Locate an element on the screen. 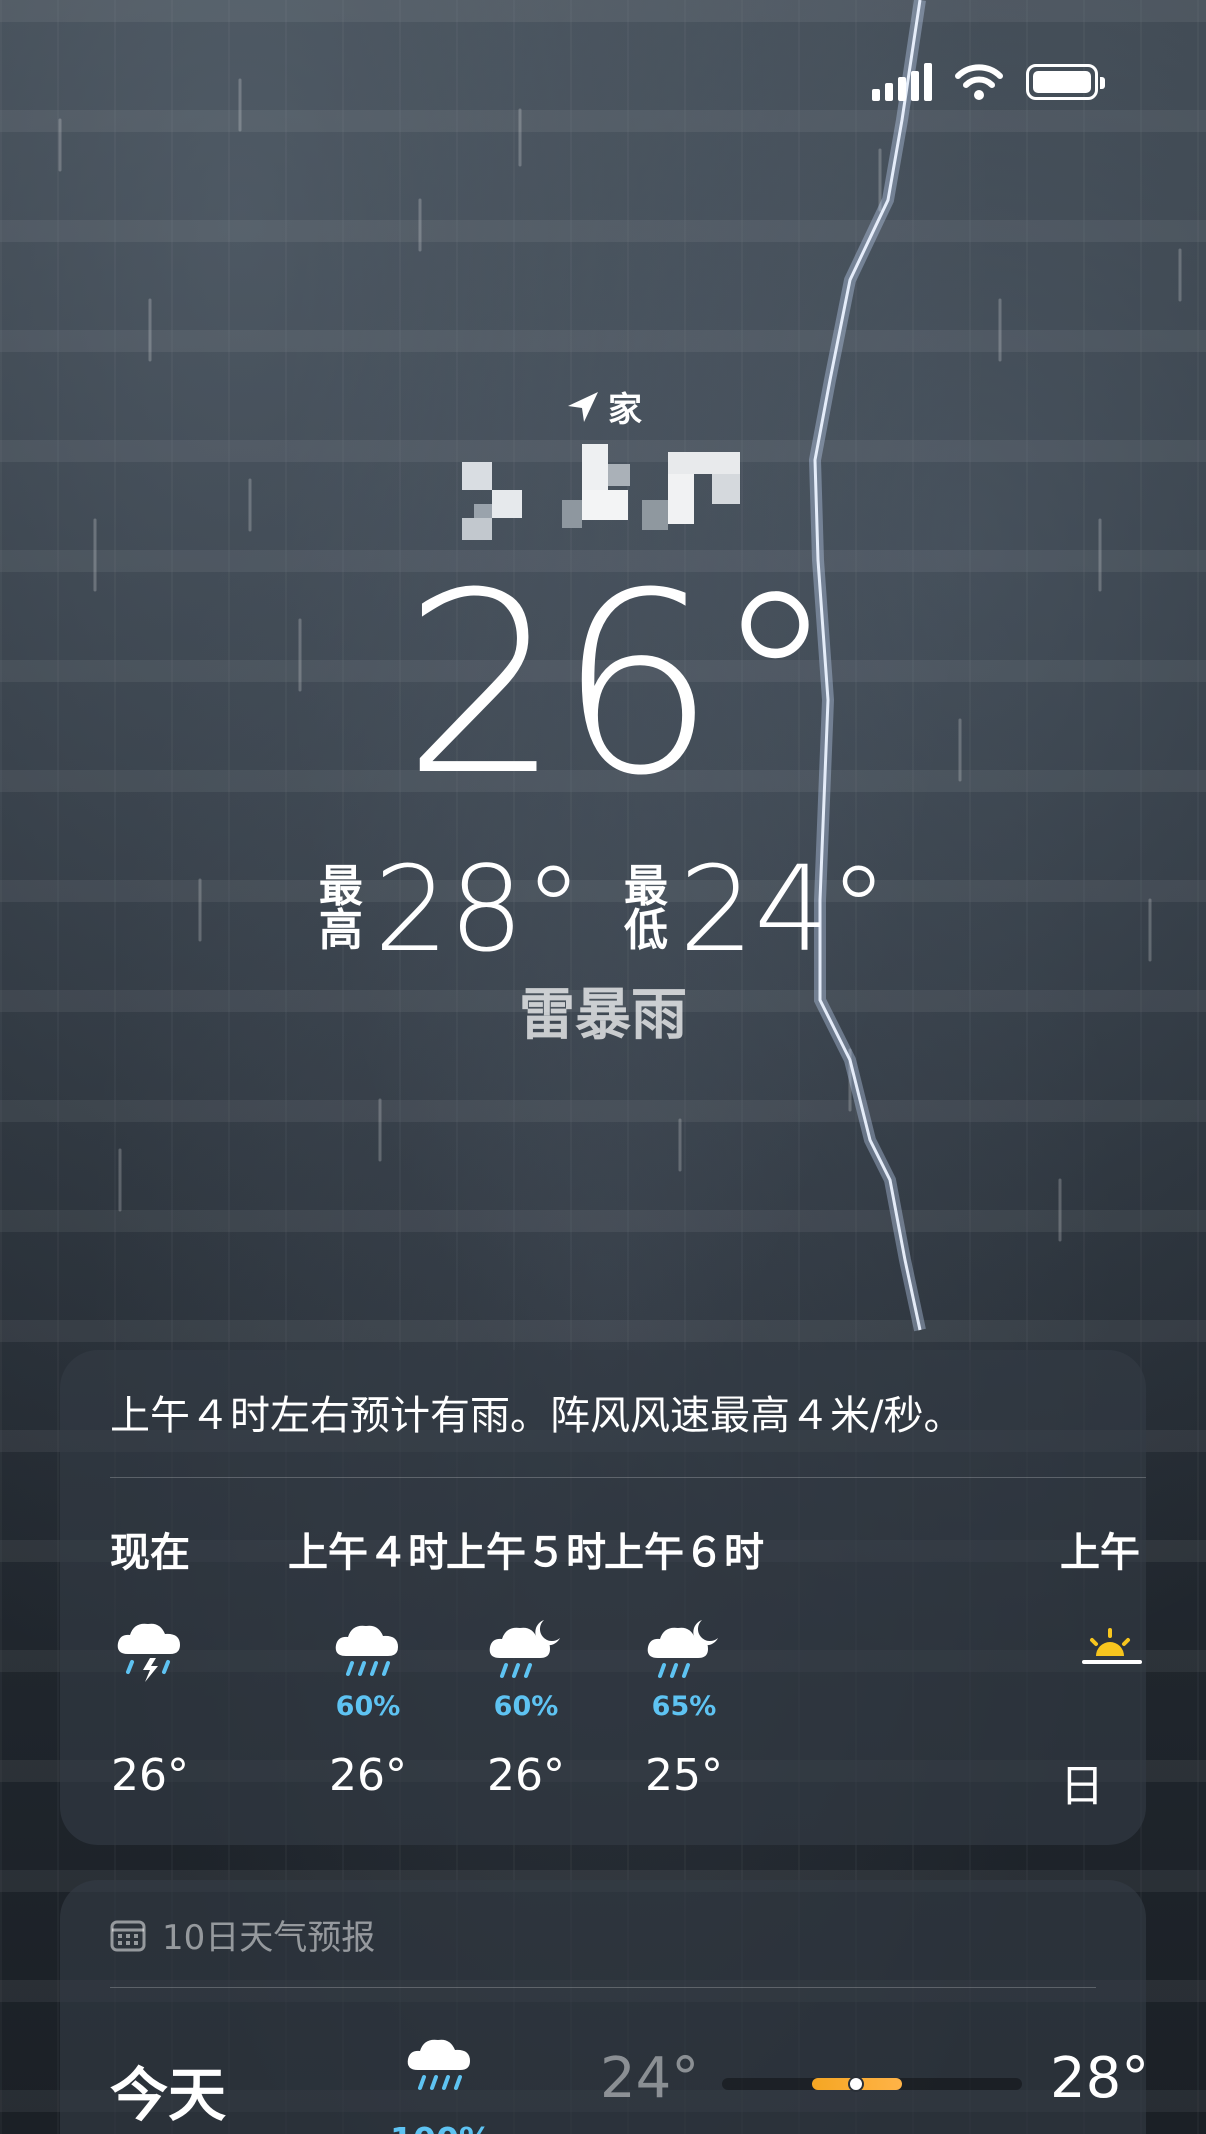 This screenshot has height=2134, width=1206. battery-icon is located at coordinates (1065, 82).